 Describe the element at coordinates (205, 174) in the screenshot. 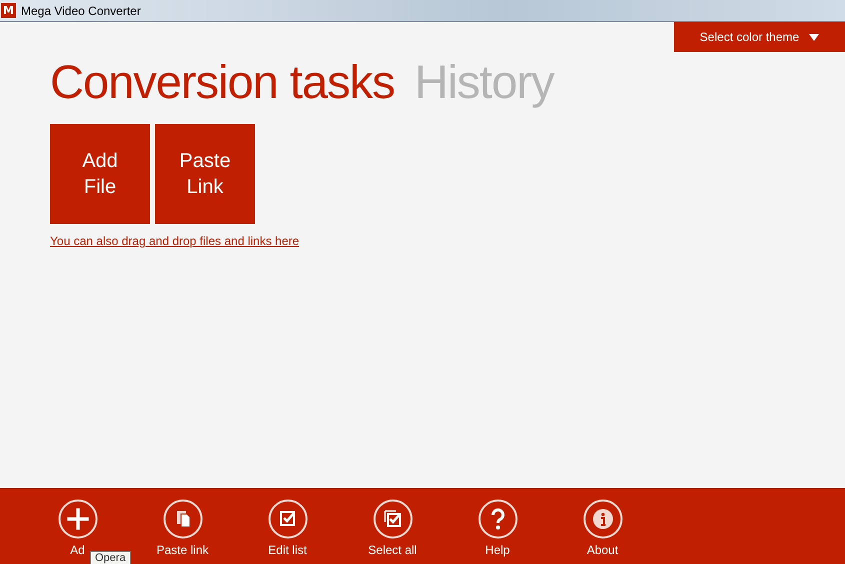

I see `action-tile: Paste Link` at that location.